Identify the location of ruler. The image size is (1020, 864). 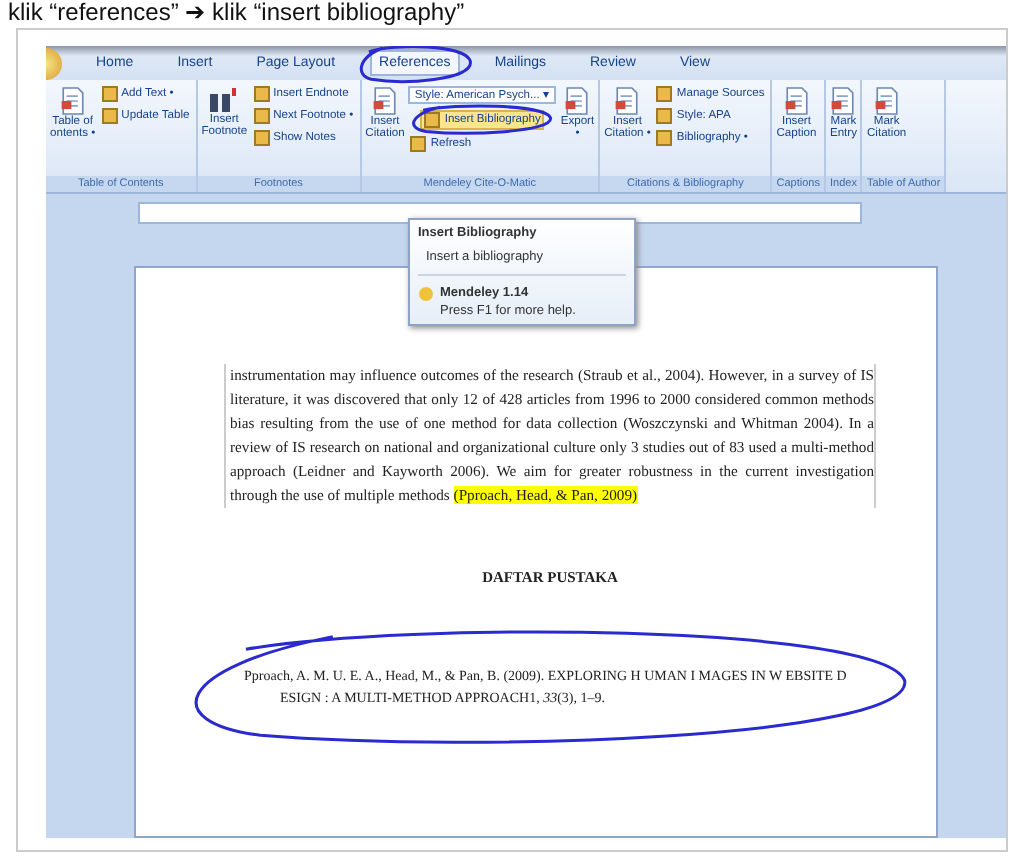
(500, 212).